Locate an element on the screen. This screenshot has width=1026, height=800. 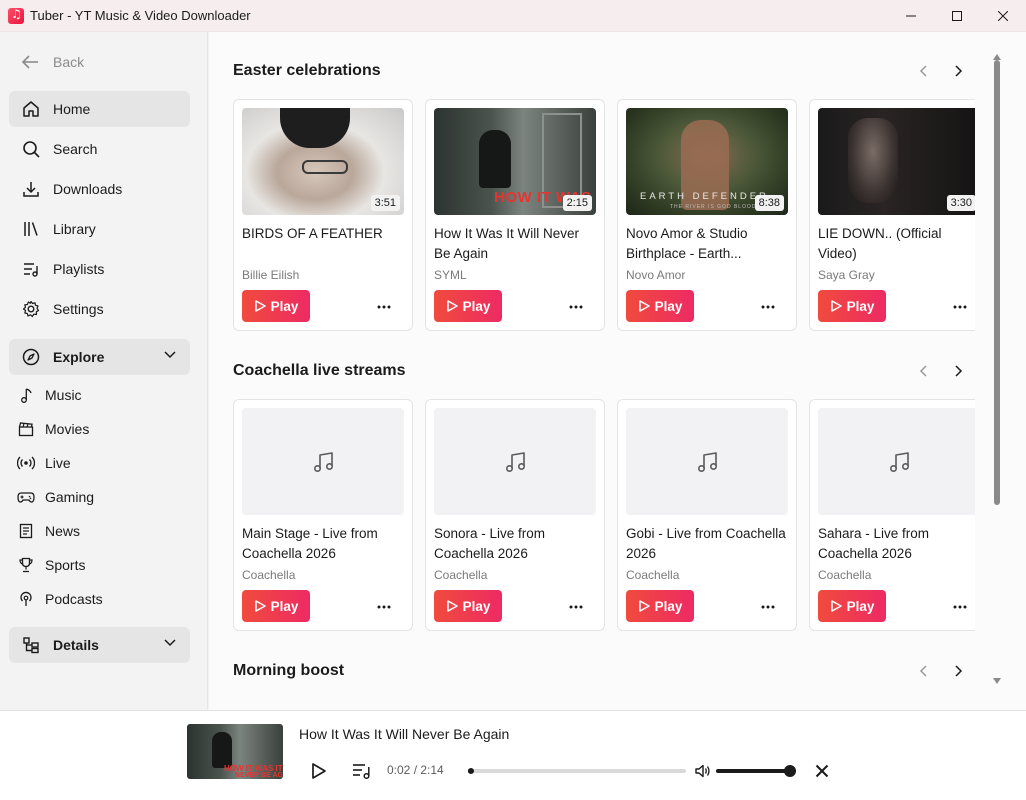
chevron-down-icon is located at coordinates (170, 355).